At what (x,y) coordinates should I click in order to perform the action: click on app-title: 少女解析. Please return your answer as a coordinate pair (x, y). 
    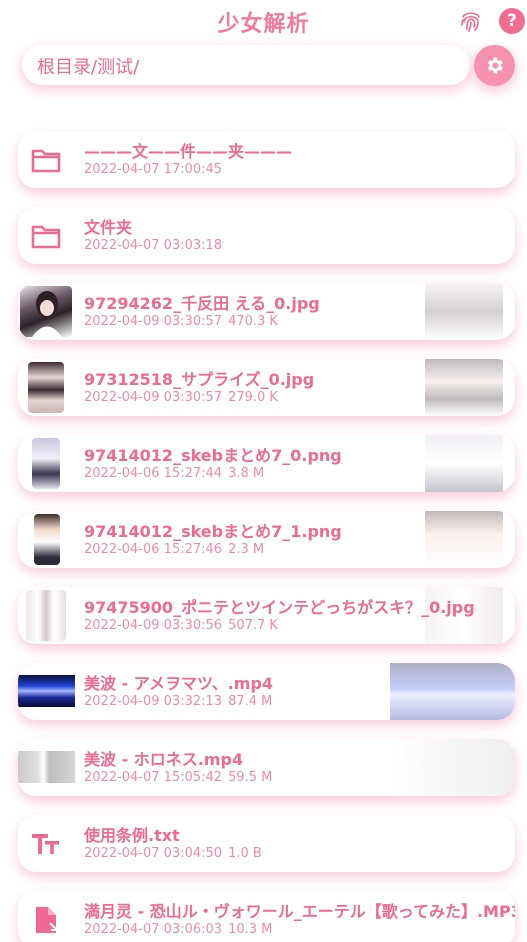
    Looking at the image, I should click on (263, 24).